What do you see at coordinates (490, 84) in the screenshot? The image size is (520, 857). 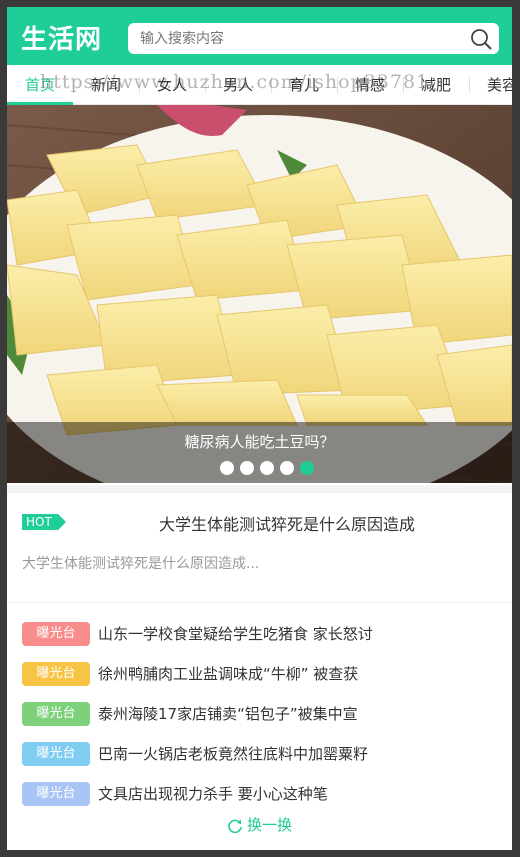 I see `nav-tab-beauty: 美容` at bounding box center [490, 84].